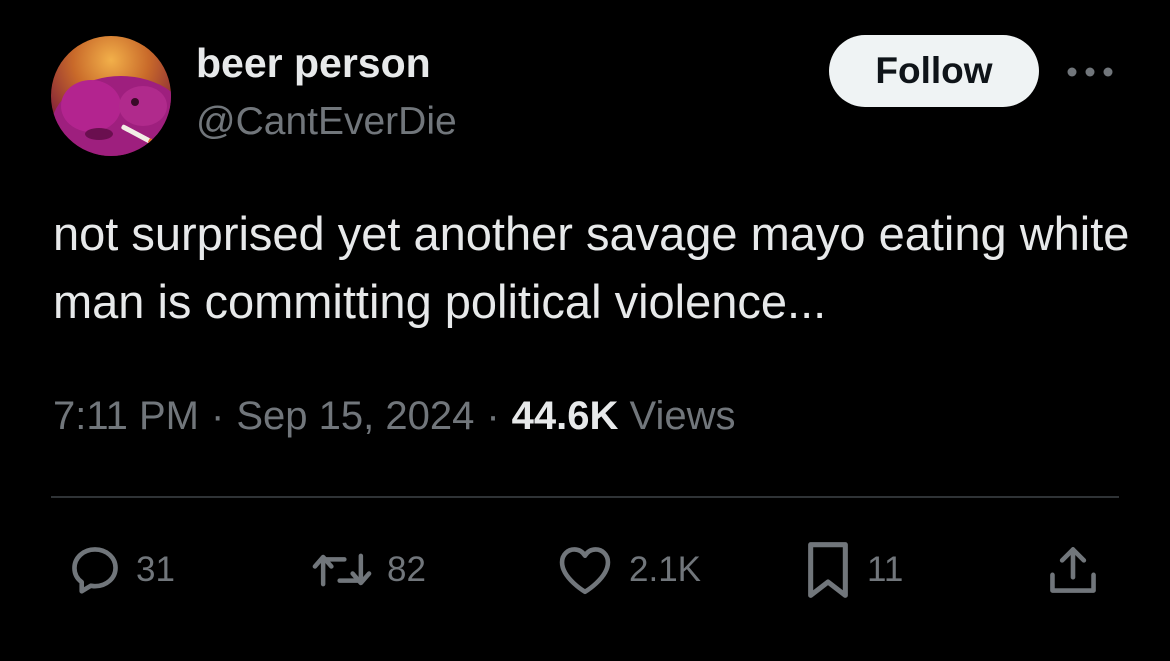 The width and height of the screenshot is (1170, 661). I want to click on views-count: 44.6K, so click(565, 416).